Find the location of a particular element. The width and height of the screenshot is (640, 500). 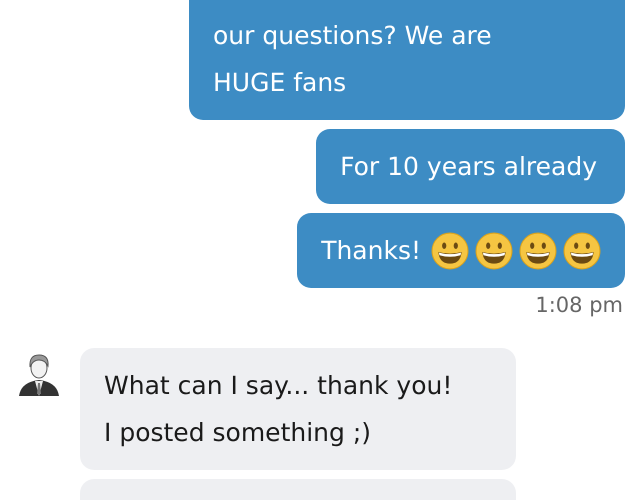

message-text: For 10 years already is located at coordinates (468, 167).